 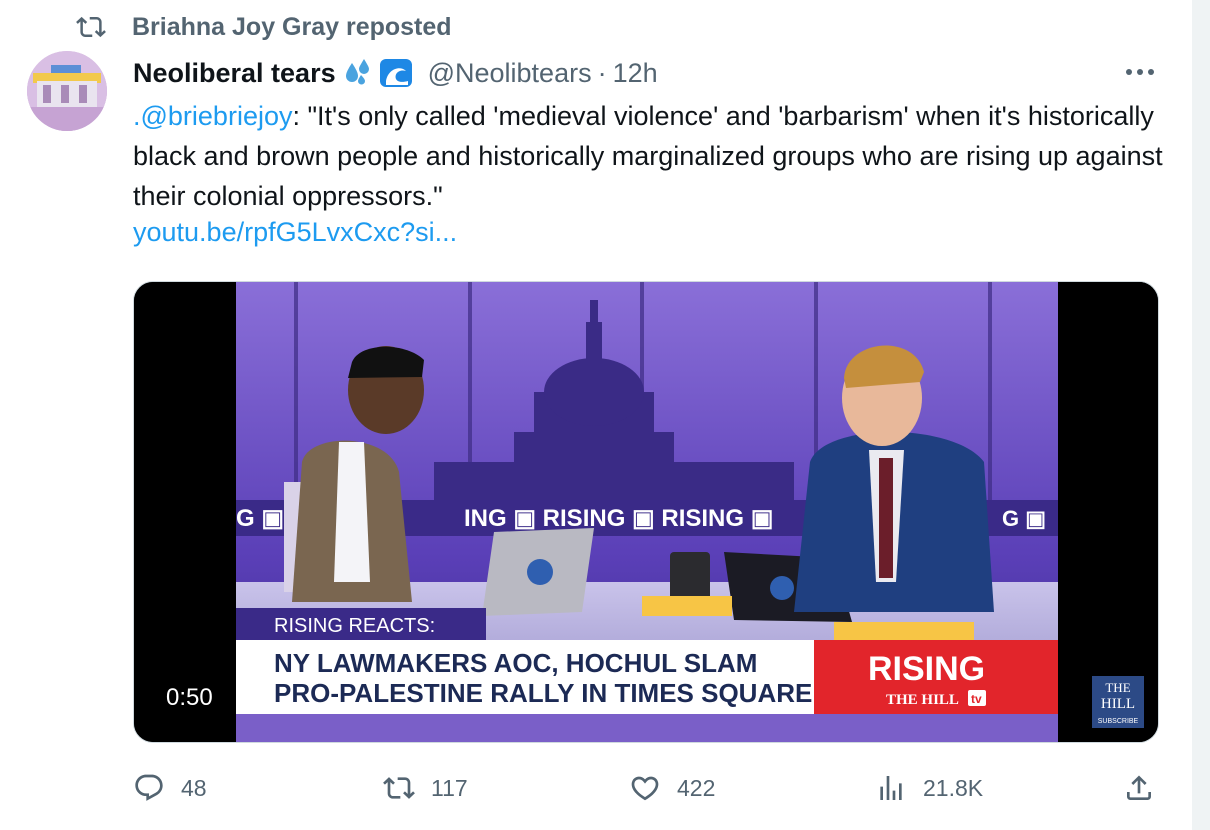 I want to click on share-button, so click(x=1147, y=788).